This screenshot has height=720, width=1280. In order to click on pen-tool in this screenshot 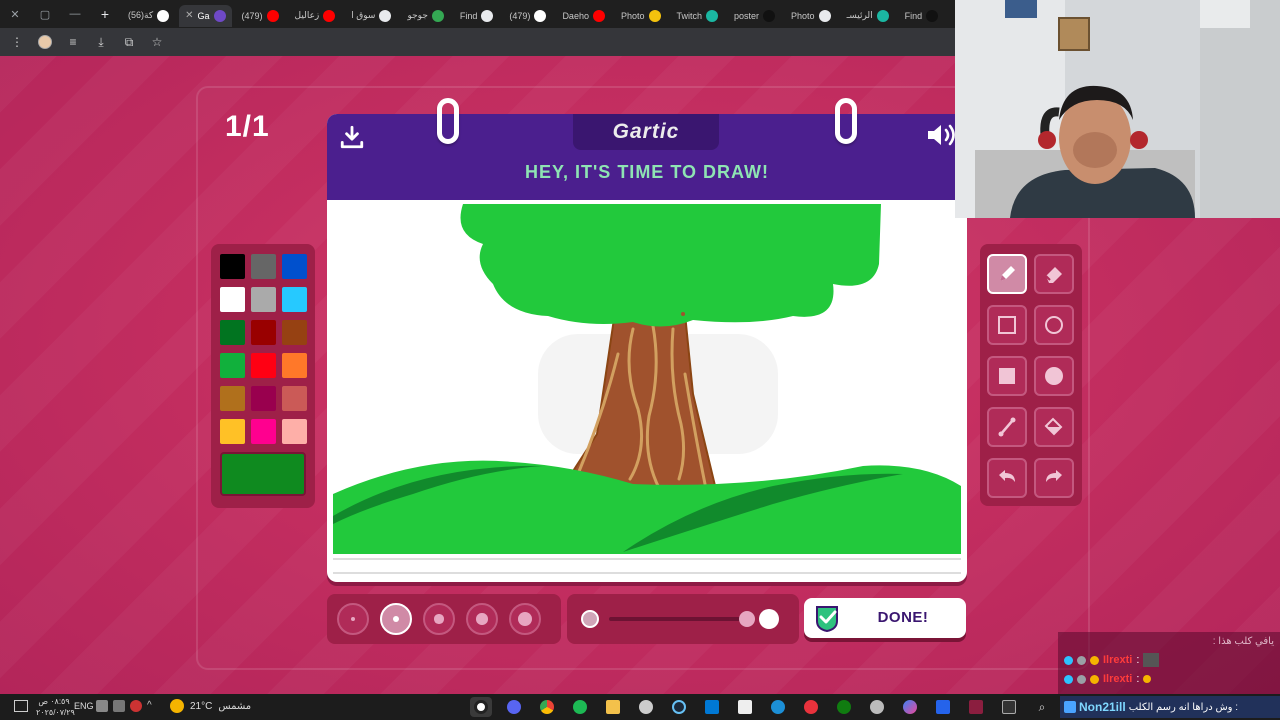, I will do `click(1007, 274)`.